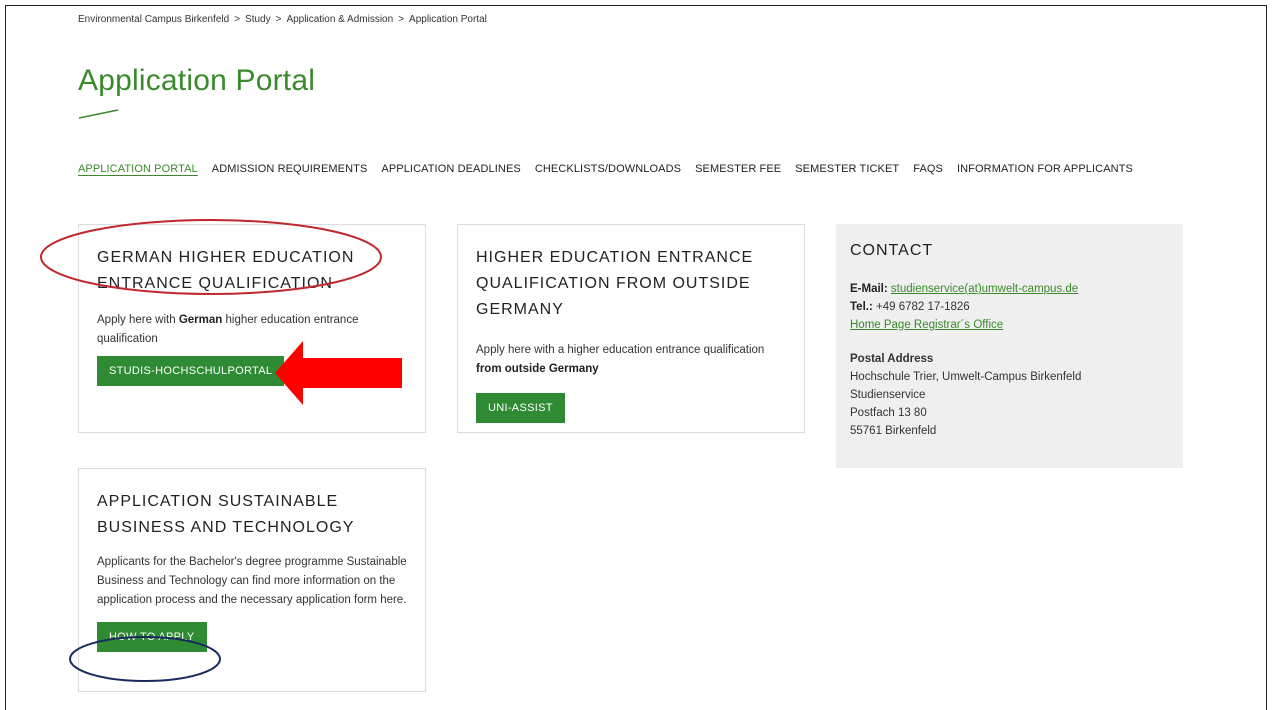  Describe the element at coordinates (608, 169) in the screenshot. I see `subnav-checklists-downloads: CHECKLISTS/DOWNLOADS` at that location.